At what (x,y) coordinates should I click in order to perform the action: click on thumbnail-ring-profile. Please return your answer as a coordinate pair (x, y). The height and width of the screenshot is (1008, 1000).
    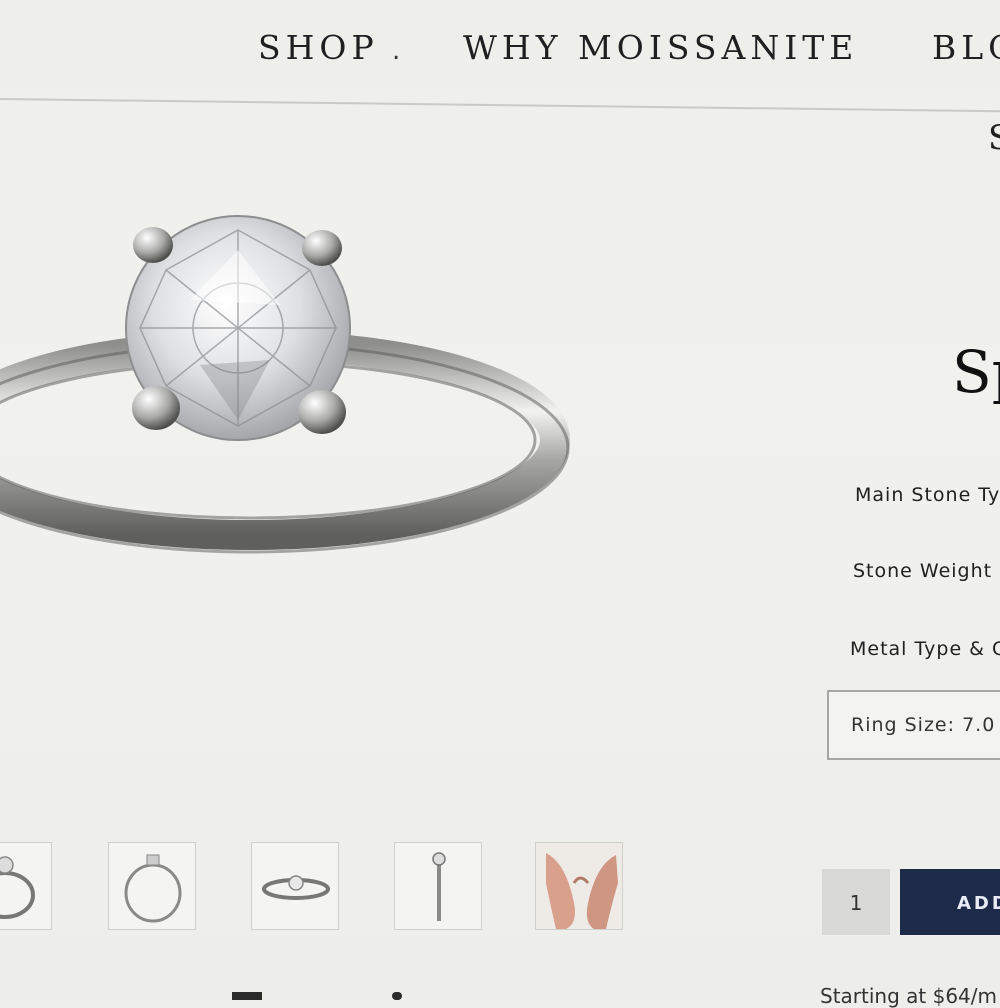
    Looking at the image, I should click on (438, 886).